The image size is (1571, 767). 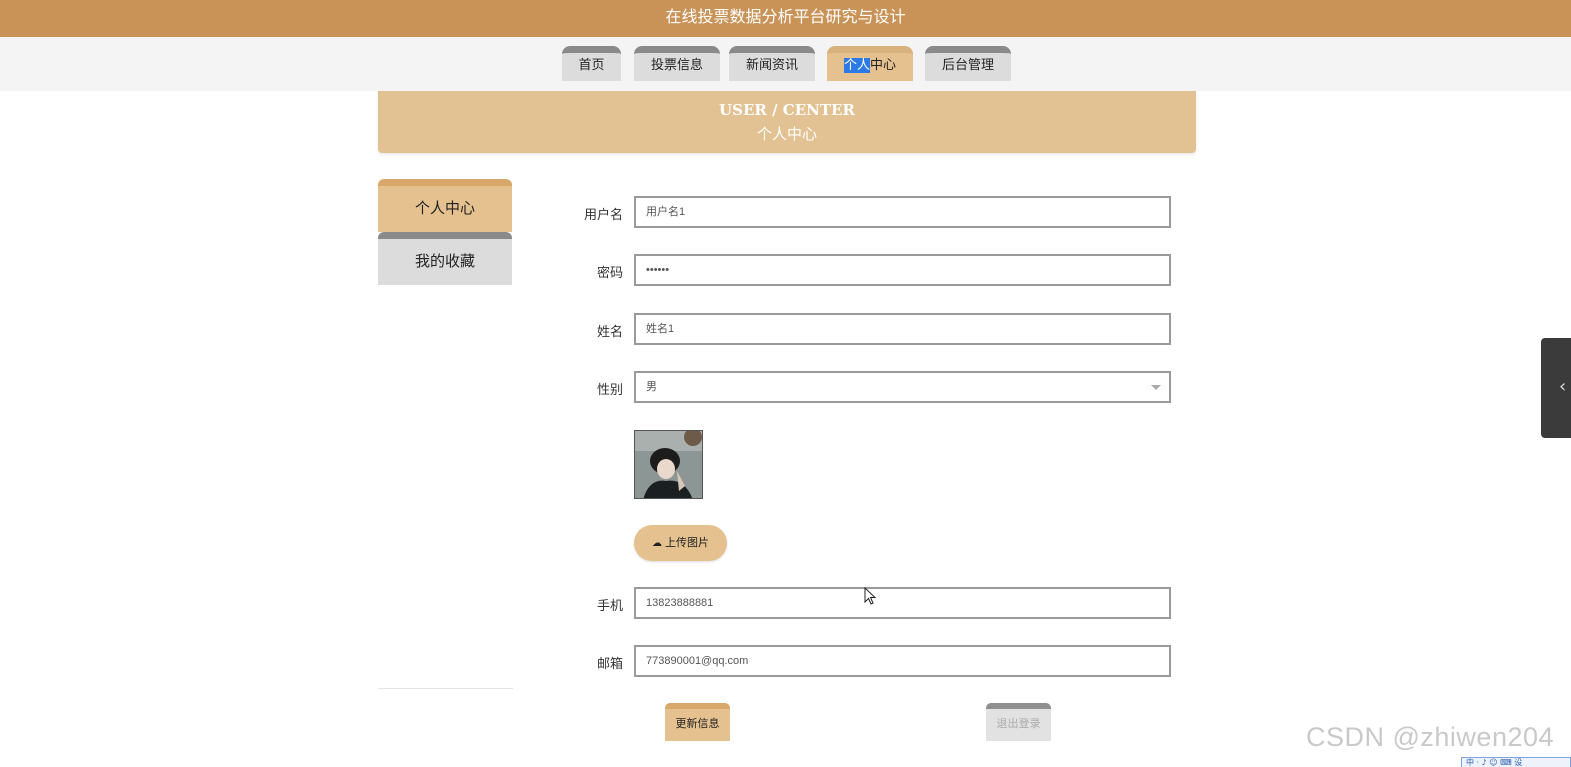 I want to click on ime-toolbar: 中 · ♪ ☺ ⌨ 设, so click(x=1516, y=762).